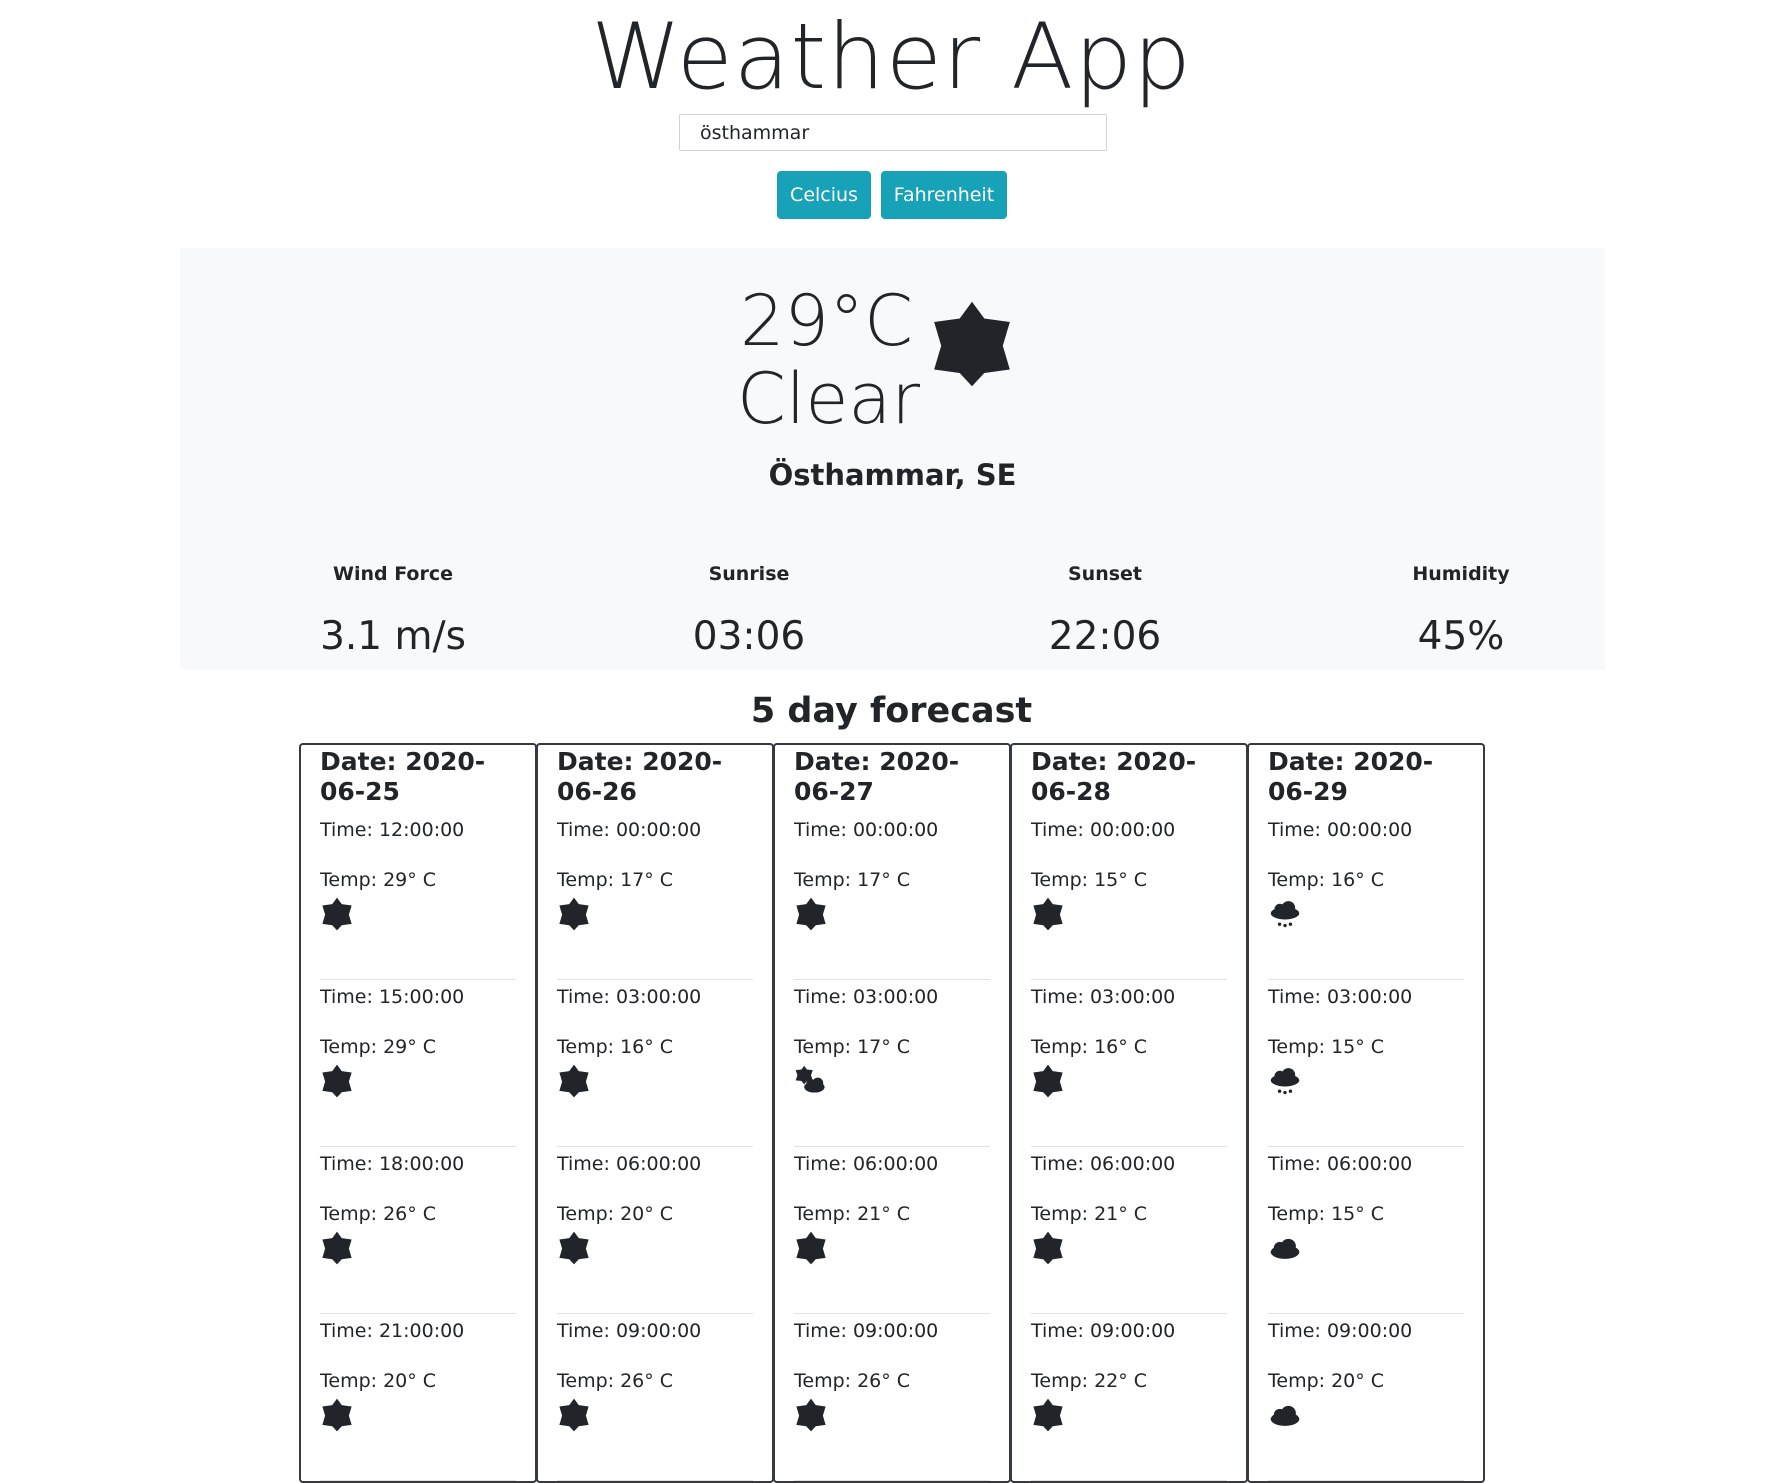 The height and width of the screenshot is (1483, 1783). Describe the element at coordinates (1366, 1063) in the screenshot. I see `forecast-slot: Time: 03:00:00 Temp: 15° C` at that location.